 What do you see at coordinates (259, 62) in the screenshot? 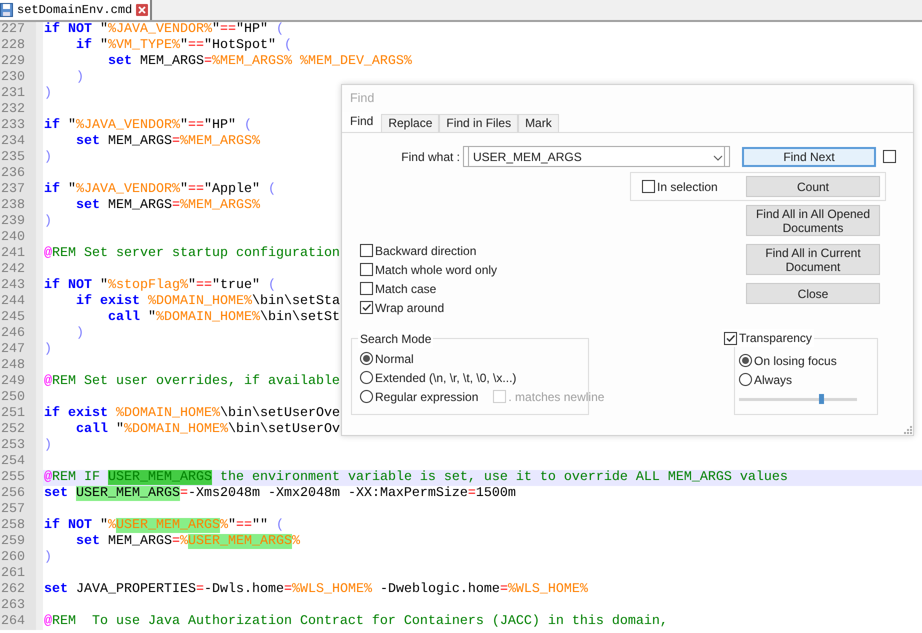
I see `code-line: set MEM_ARGS=%MEM_ARGS% %MEM_DEV_ARGS%` at bounding box center [259, 62].